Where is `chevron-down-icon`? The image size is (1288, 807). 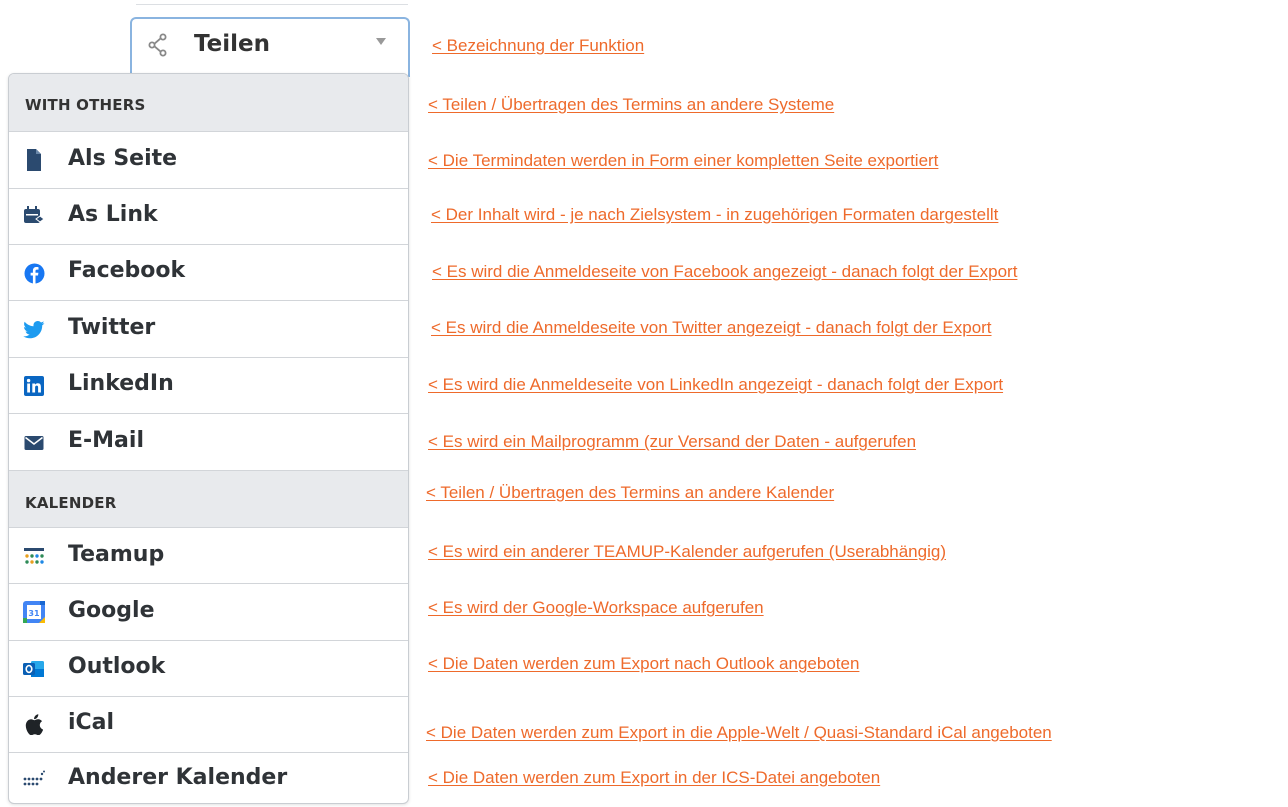 chevron-down-icon is located at coordinates (381, 41).